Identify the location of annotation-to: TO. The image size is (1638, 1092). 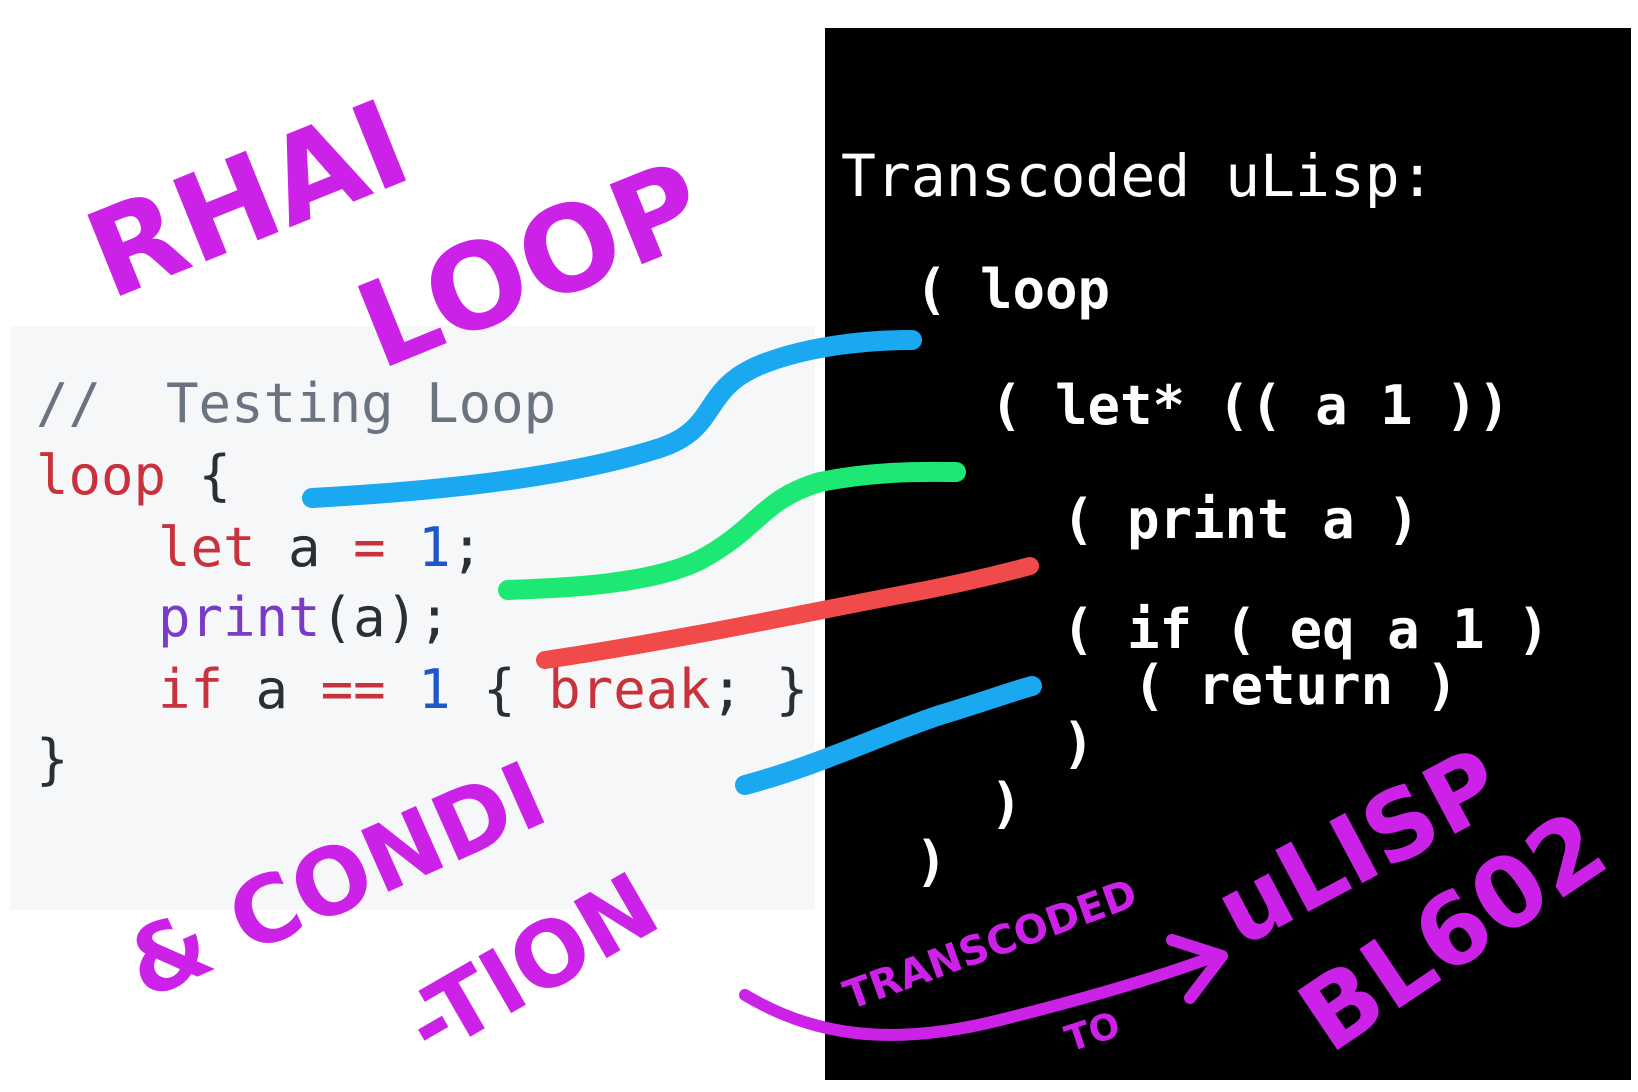
(1092, 1033).